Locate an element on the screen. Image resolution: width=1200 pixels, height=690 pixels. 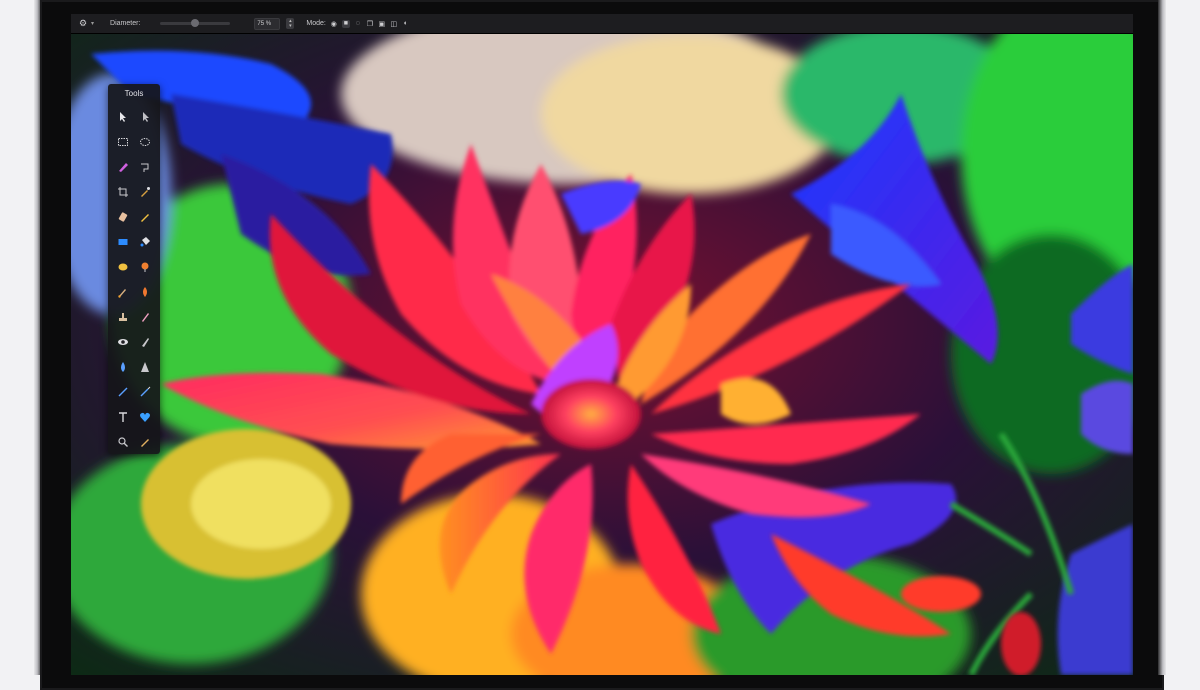
slider-knob is located at coordinates (195, 23).